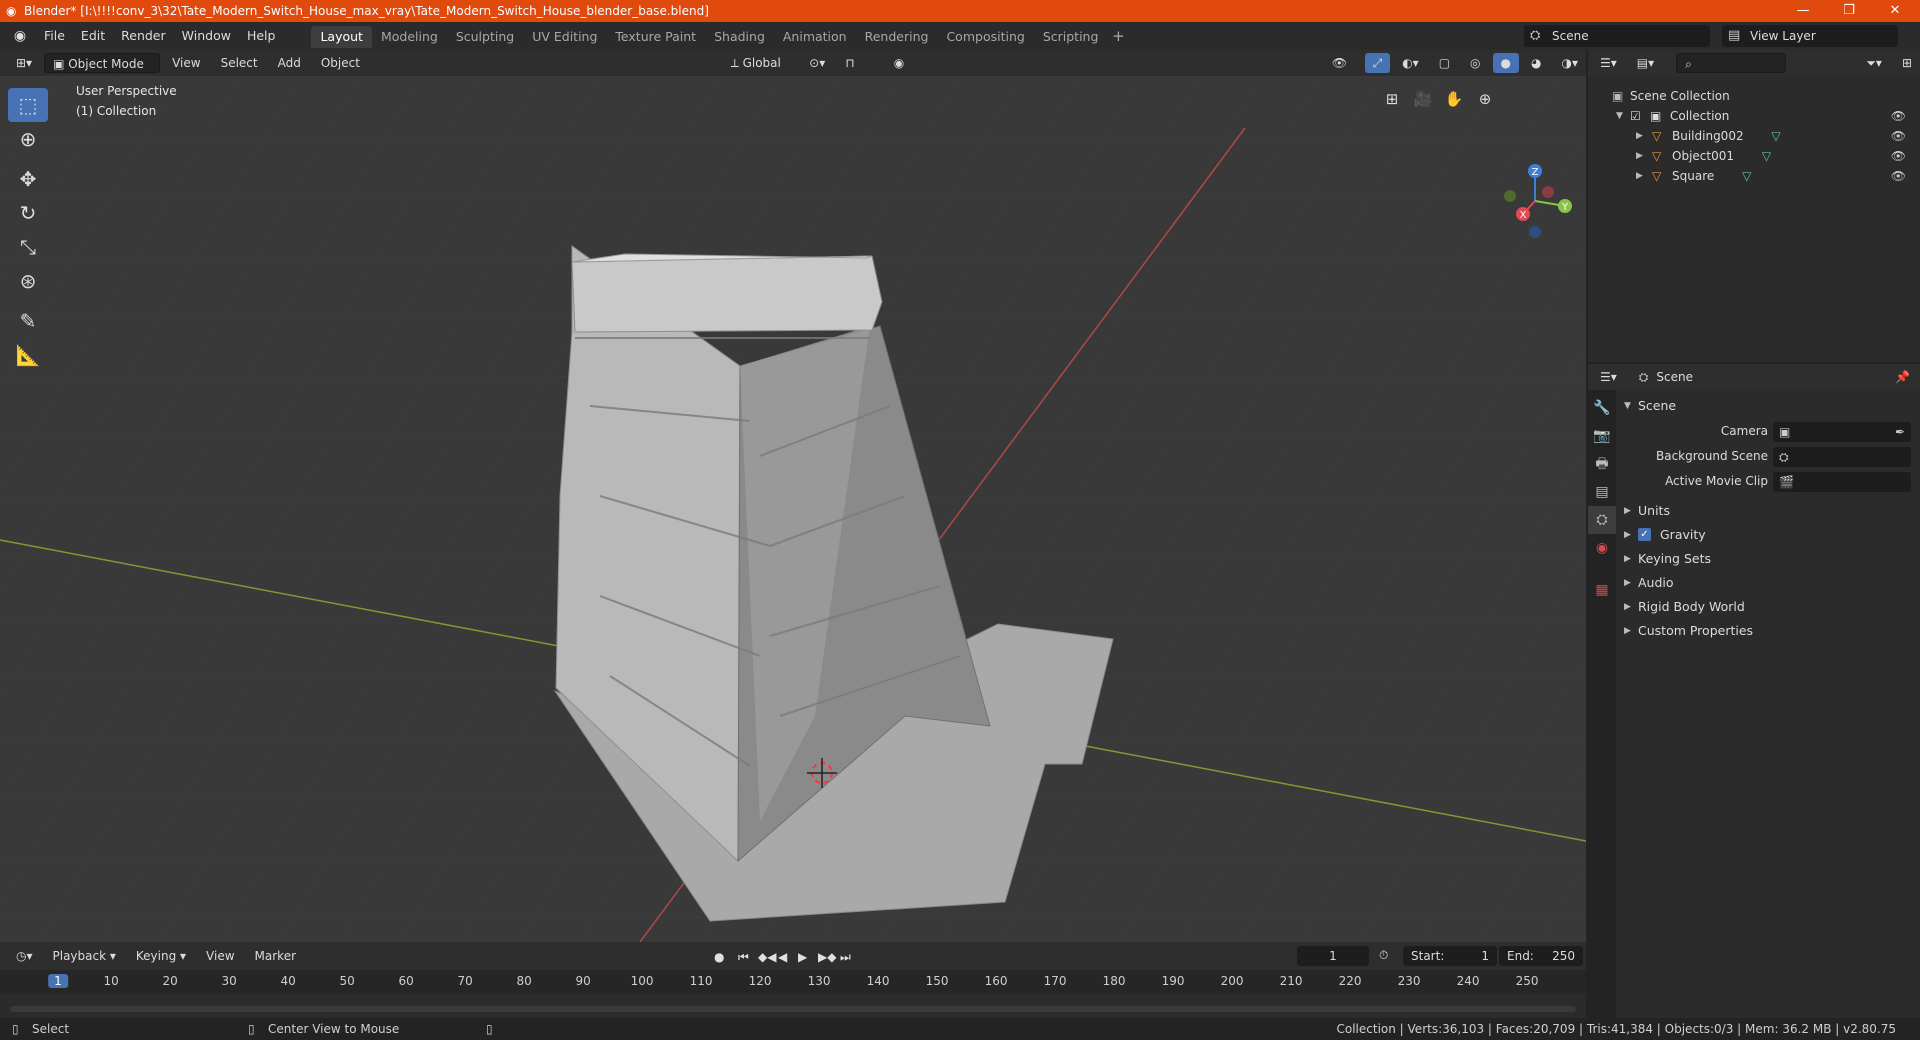  I want to click on start-frame-field: Start: 1, so click(1450, 956).